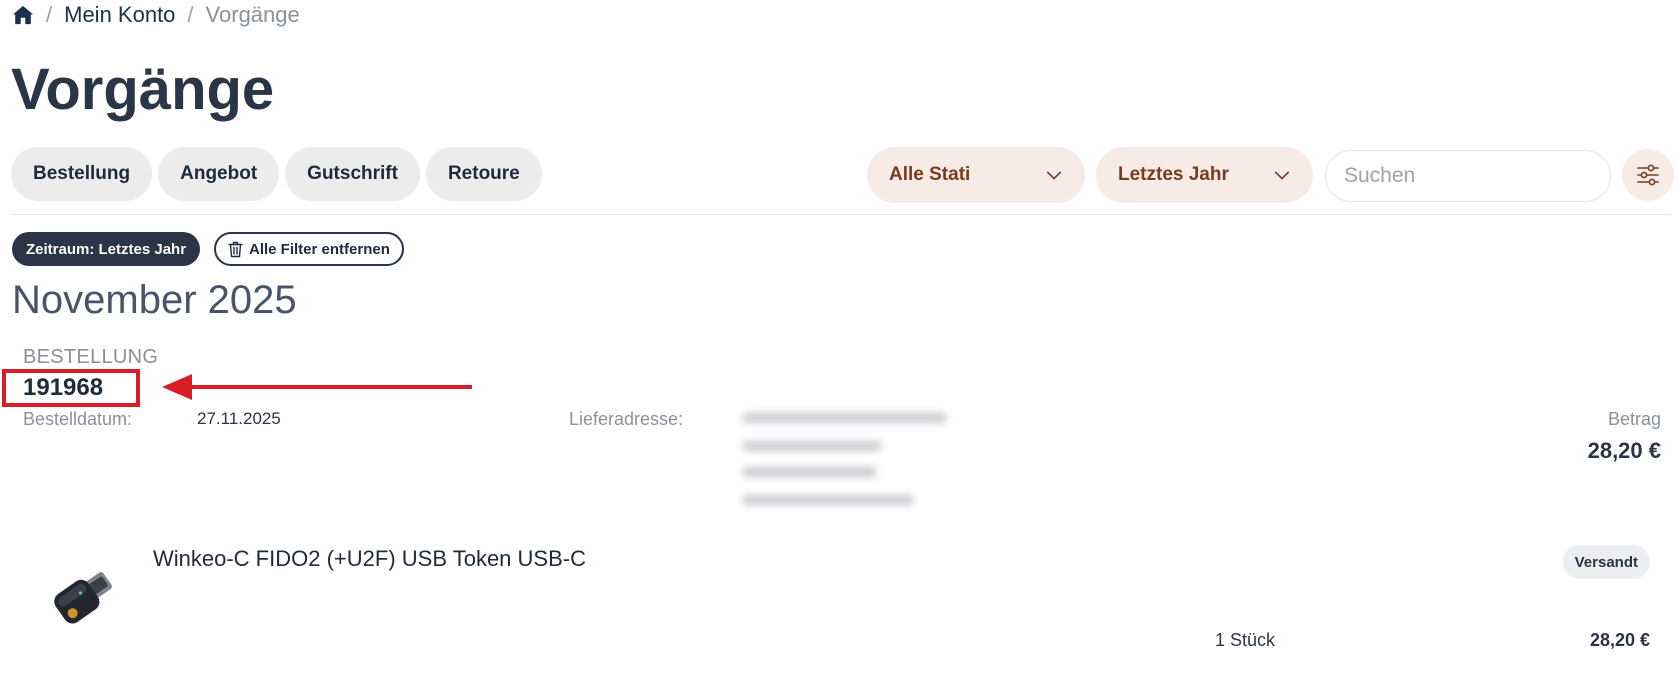 Image resolution: width=1680 pixels, height=691 pixels. What do you see at coordinates (1619, 640) in the screenshot?
I see `product-price: 28,20 €` at bounding box center [1619, 640].